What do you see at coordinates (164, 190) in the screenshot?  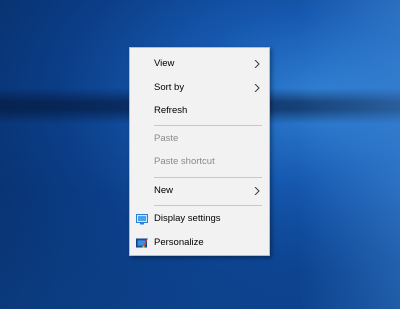 I see `menu-item-label: New` at bounding box center [164, 190].